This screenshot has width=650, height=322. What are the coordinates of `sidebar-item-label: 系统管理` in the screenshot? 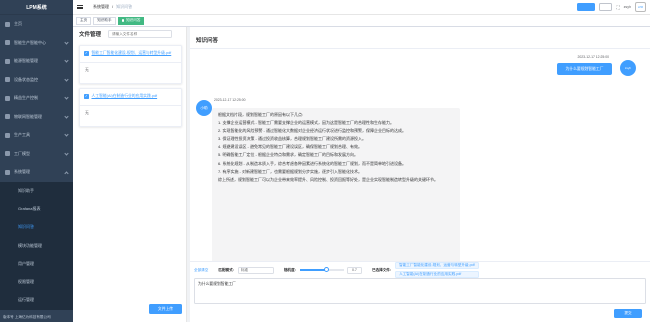 It's located at (22, 172).